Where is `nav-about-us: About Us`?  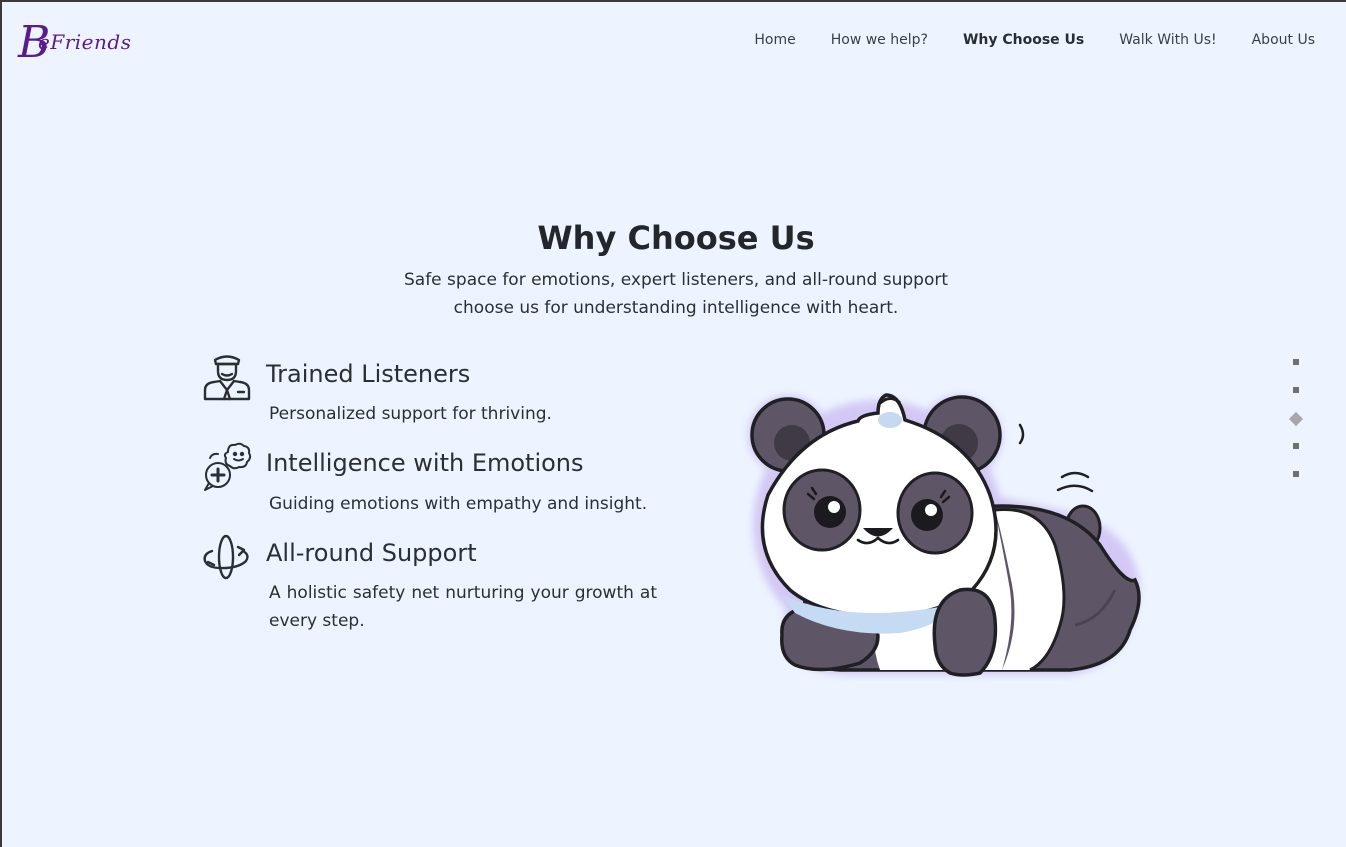 nav-about-us: About Us is located at coordinates (1283, 40).